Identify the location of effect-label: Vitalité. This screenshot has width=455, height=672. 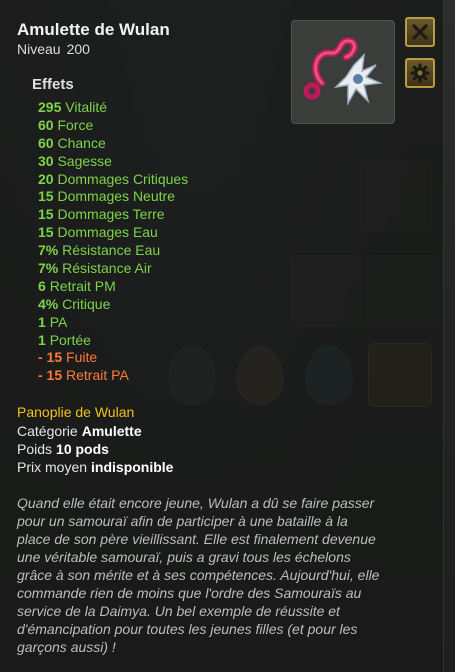
(86, 107).